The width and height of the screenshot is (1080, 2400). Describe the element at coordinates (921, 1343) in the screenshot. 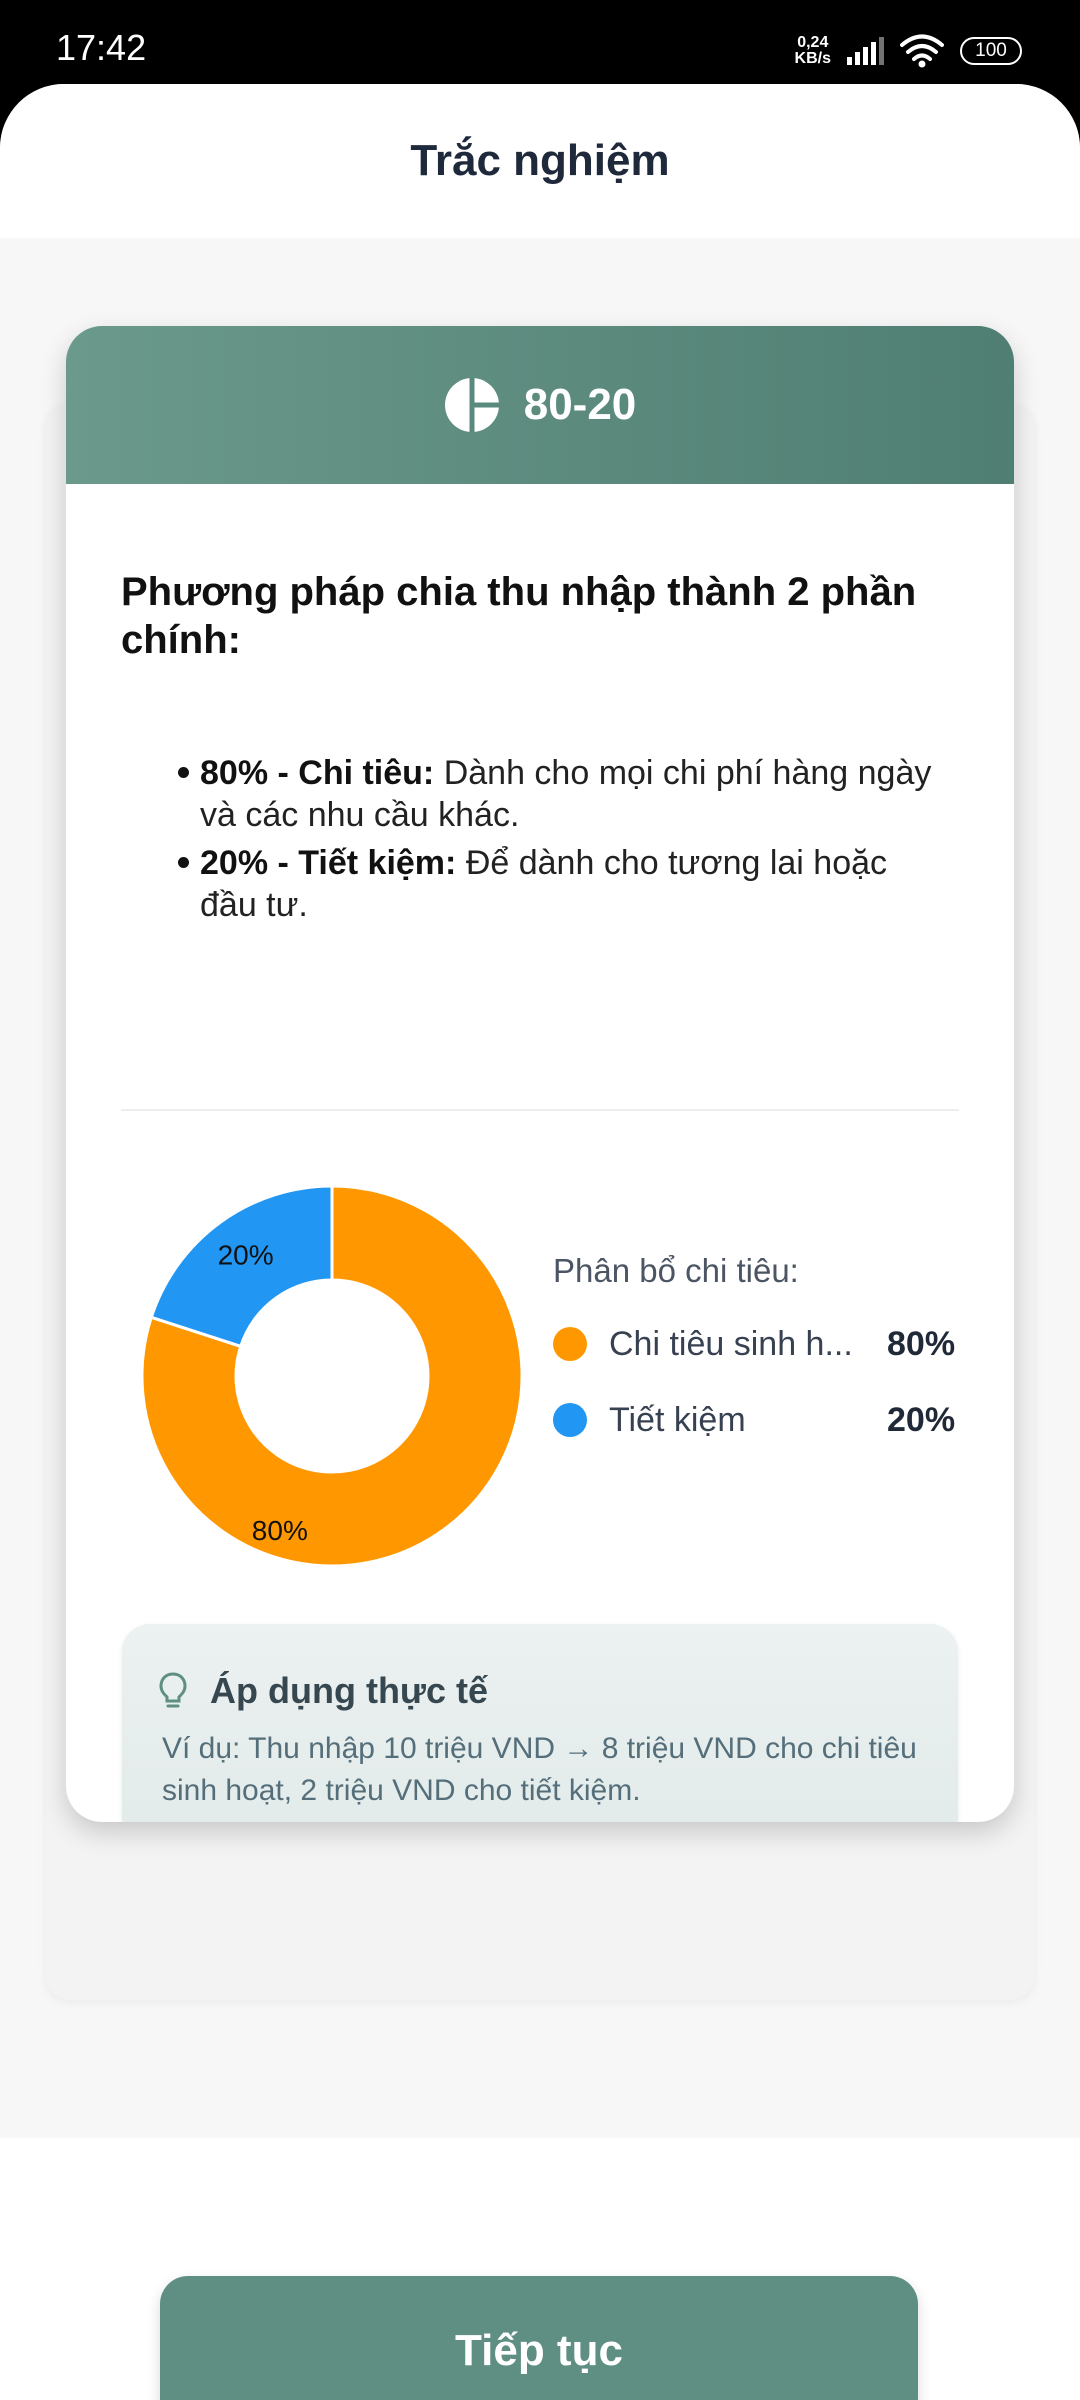

I see `legend-value-spending: 80%` at that location.